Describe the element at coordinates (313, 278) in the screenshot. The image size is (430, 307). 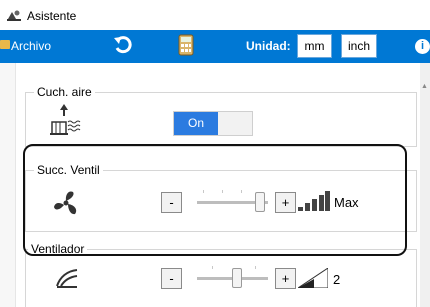
I see `level-medium-icon` at that location.